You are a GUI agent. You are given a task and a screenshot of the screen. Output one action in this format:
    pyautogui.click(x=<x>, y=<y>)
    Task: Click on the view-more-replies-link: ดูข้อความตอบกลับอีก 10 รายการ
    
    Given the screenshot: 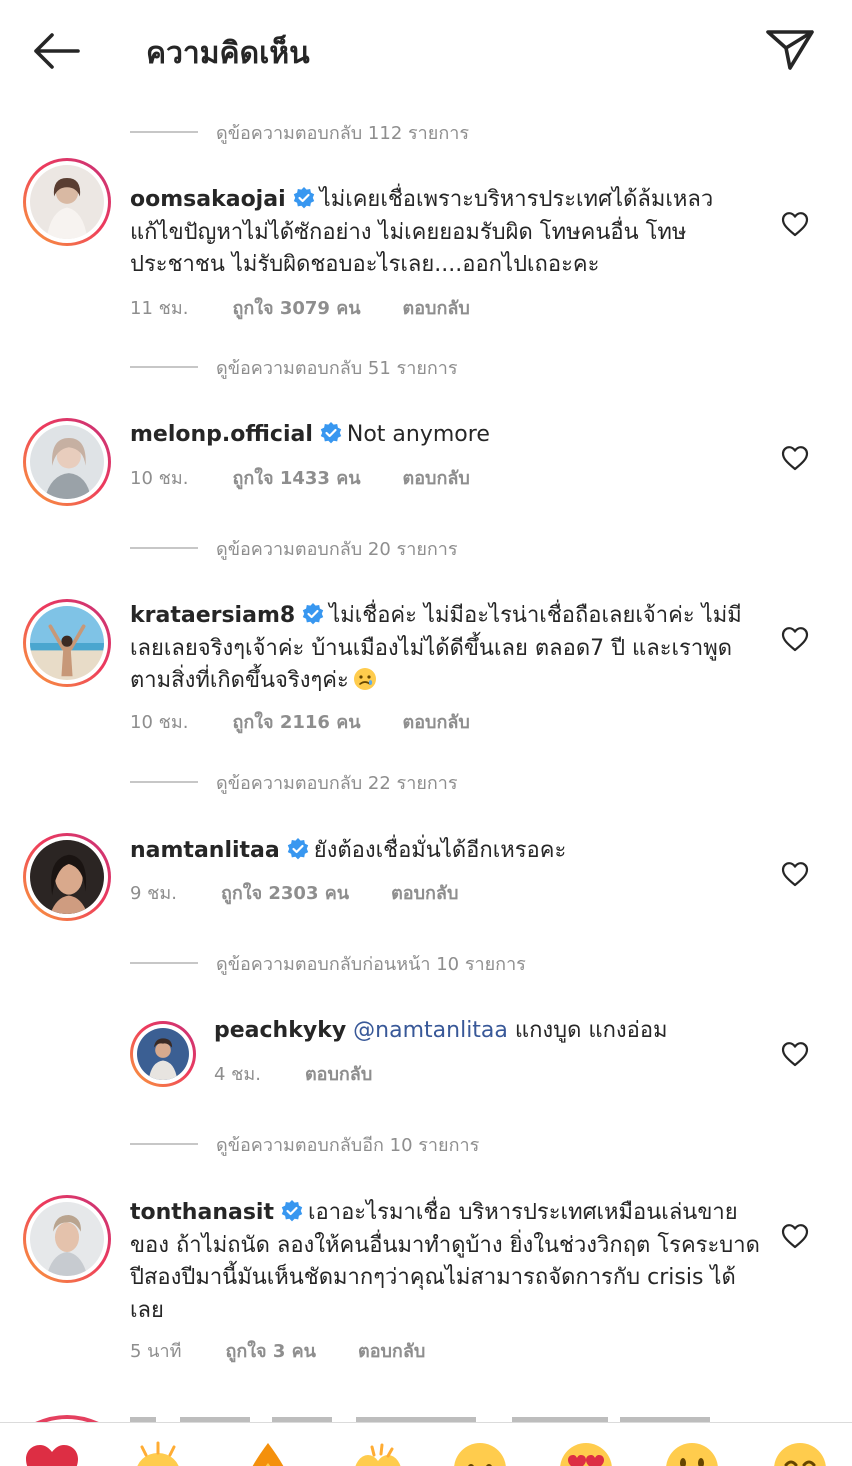 What is the action you would take?
    pyautogui.click(x=304, y=1144)
    